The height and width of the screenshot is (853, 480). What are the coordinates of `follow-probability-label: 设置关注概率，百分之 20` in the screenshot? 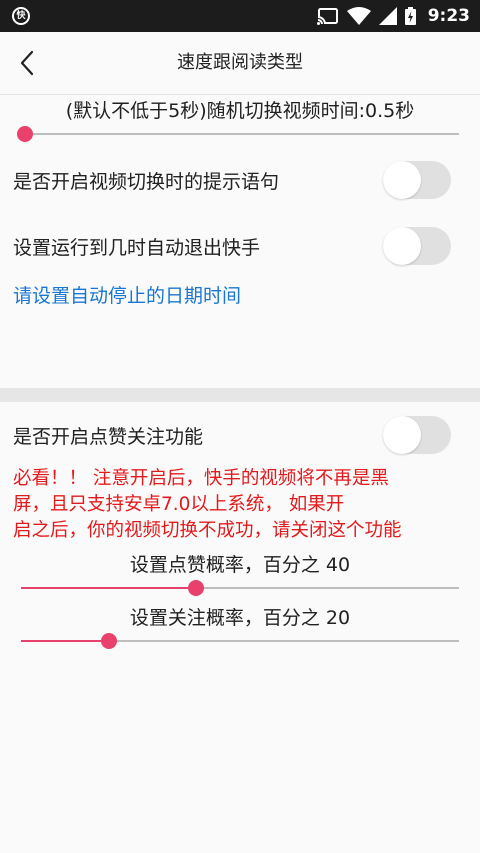 It's located at (240, 618).